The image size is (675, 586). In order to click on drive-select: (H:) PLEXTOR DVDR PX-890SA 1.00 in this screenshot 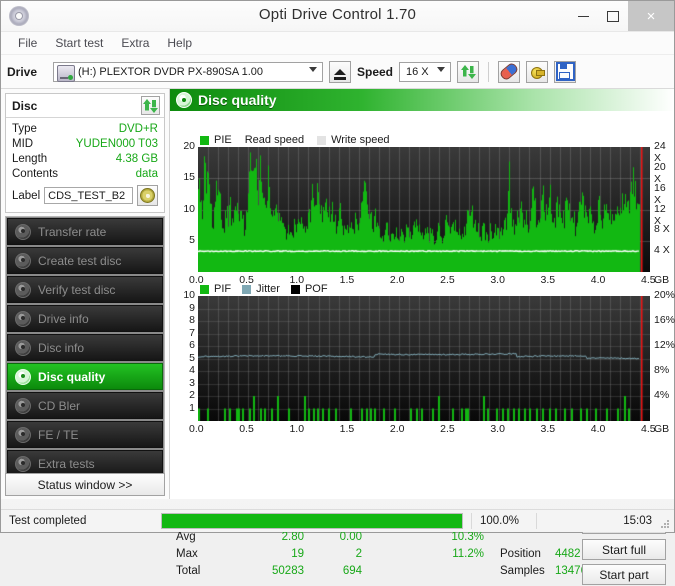, I will do `click(188, 71)`.